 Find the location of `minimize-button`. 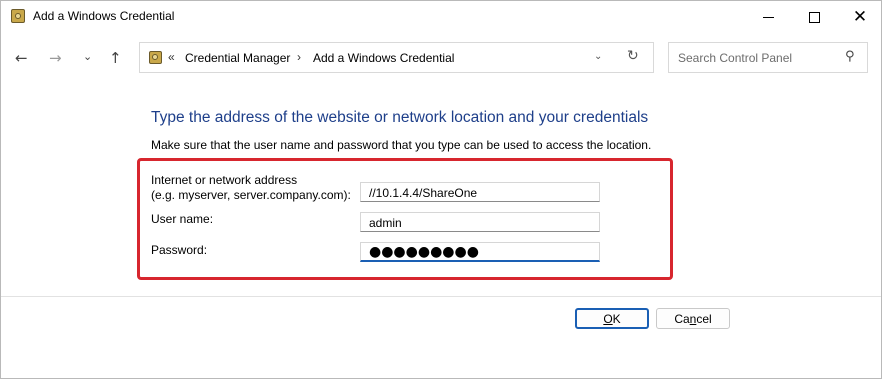

minimize-button is located at coordinates (768, 17).